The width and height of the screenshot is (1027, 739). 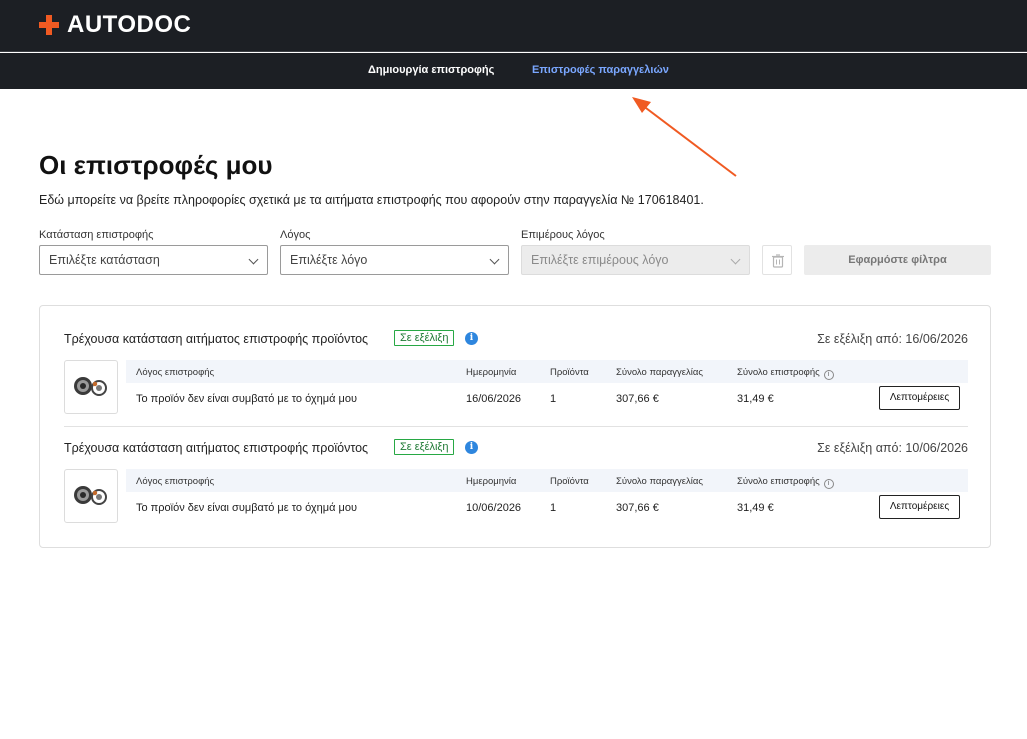 What do you see at coordinates (600, 260) in the screenshot?
I see `sub-reason-filter-value: Επιλέξτε επιμέρους λόγο` at bounding box center [600, 260].